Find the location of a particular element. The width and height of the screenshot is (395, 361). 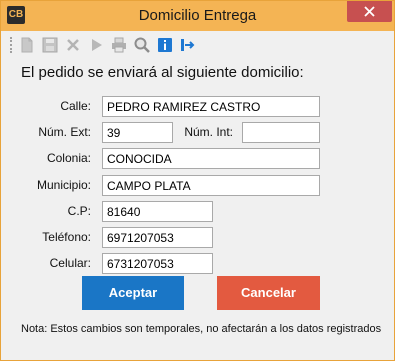

telefono-field: 6971207053 is located at coordinates (157, 237).